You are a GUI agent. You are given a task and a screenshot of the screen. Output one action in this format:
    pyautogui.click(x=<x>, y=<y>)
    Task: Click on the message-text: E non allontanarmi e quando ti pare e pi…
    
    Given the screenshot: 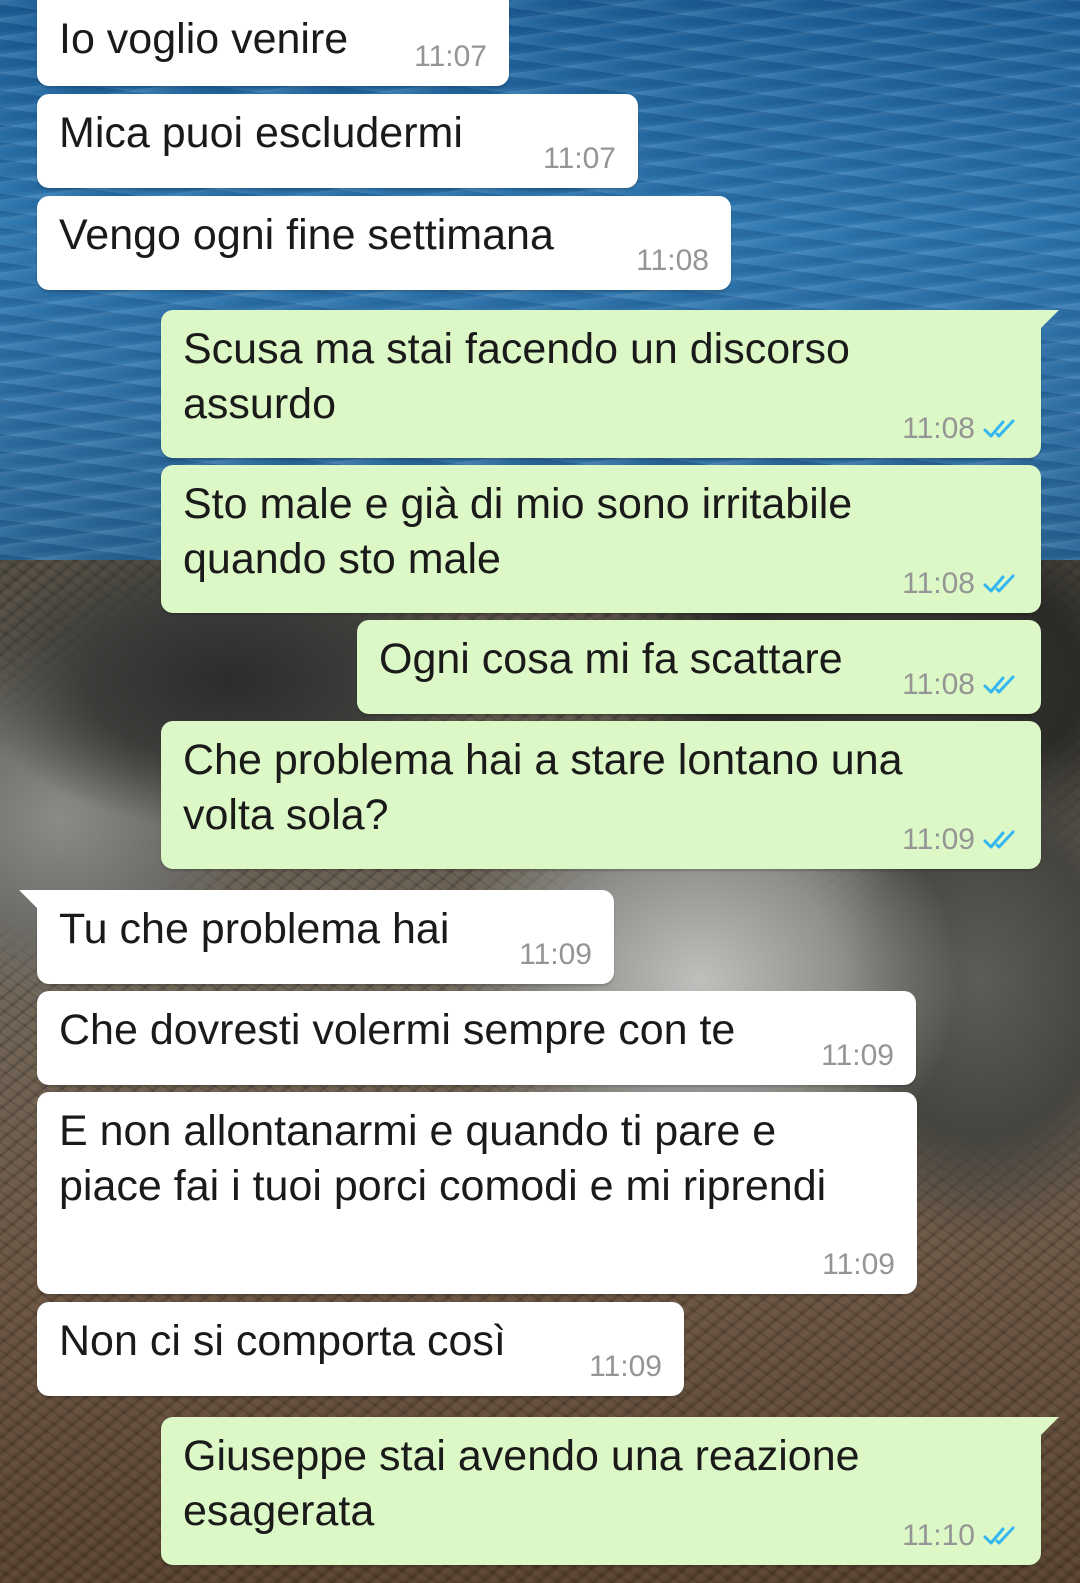 What is the action you would take?
    pyautogui.click(x=443, y=1158)
    